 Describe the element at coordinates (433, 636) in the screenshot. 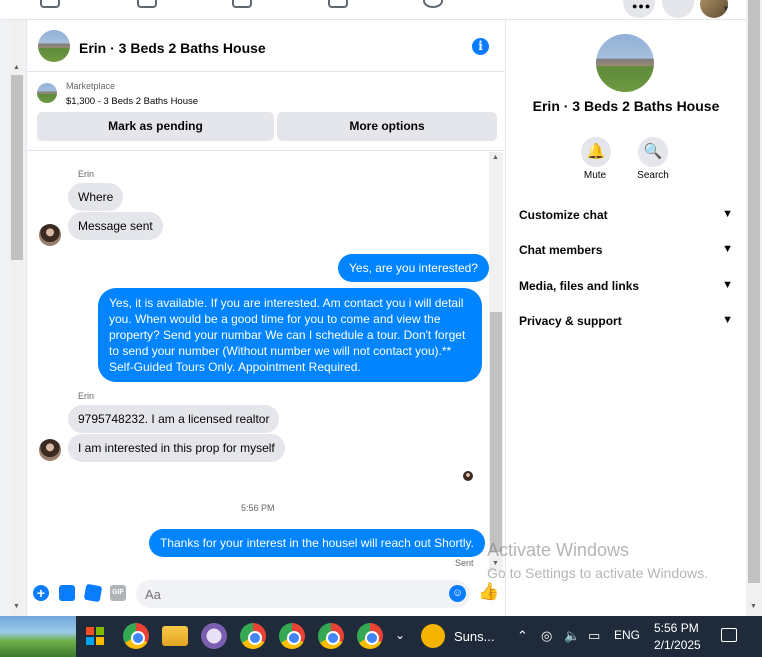

I see `weather-icon` at that location.